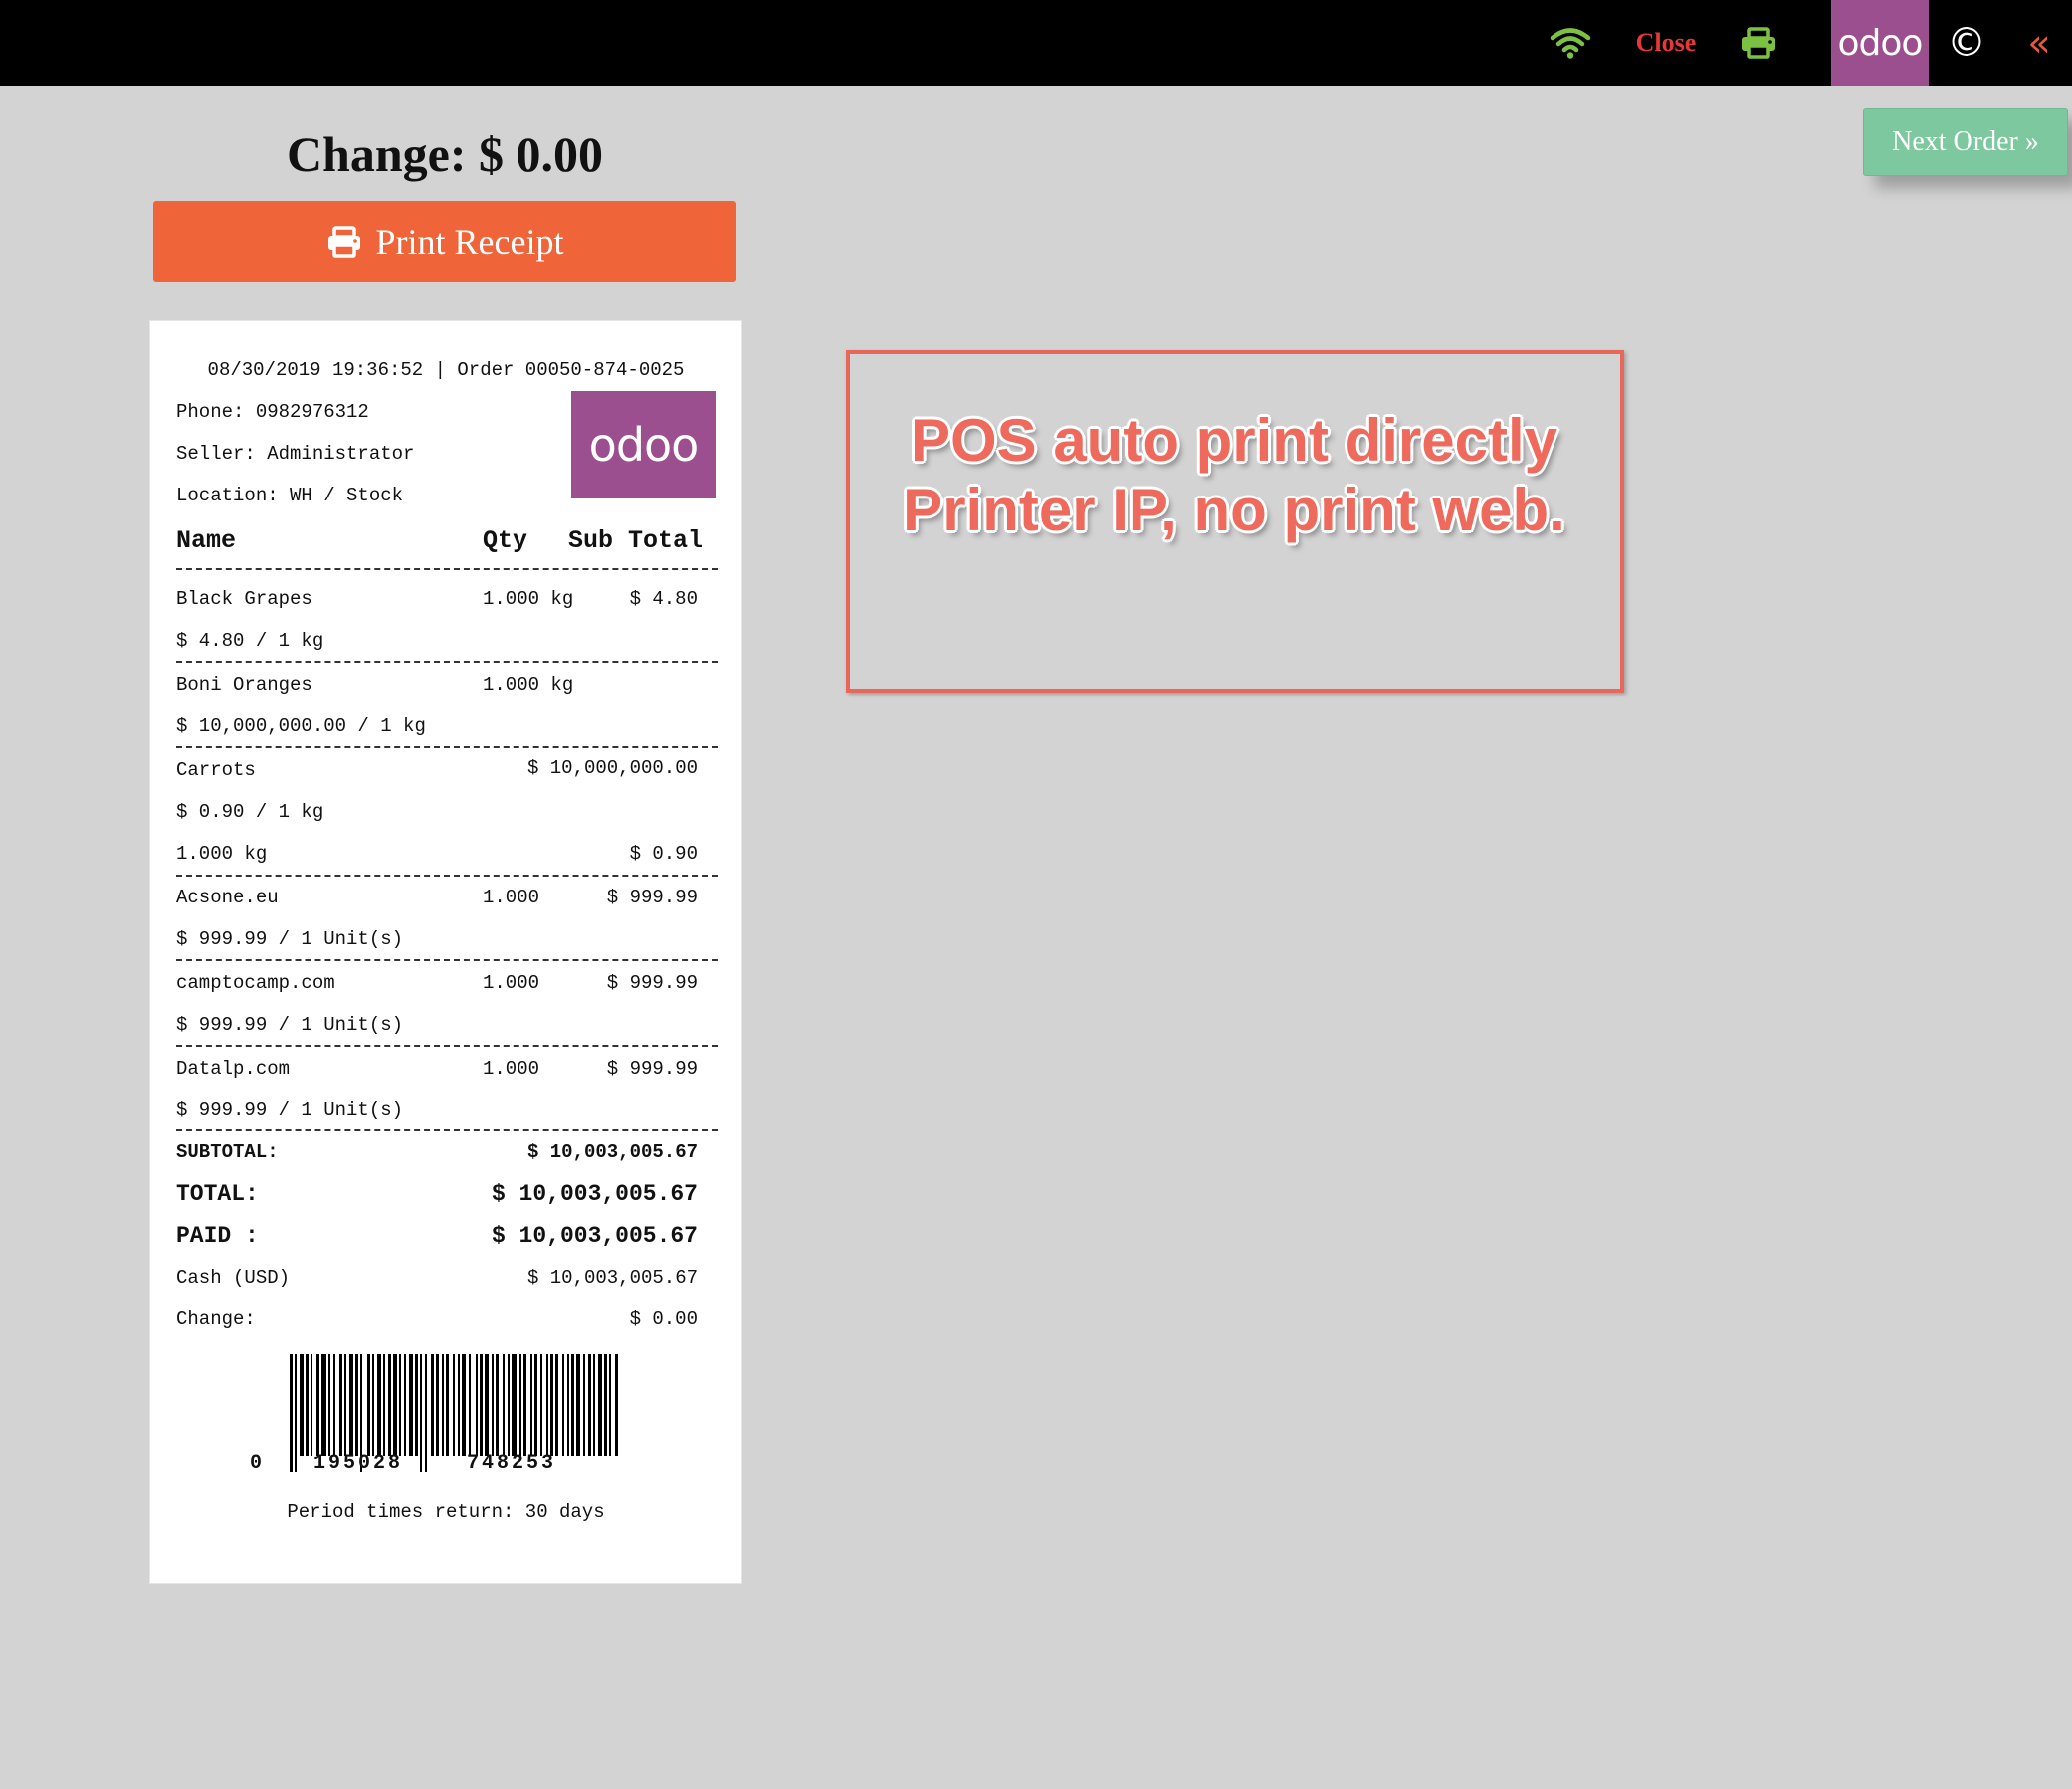 The height and width of the screenshot is (1789, 2072). Describe the element at coordinates (295, 454) in the screenshot. I see `receipt-seller: Seller: Administrator` at that location.